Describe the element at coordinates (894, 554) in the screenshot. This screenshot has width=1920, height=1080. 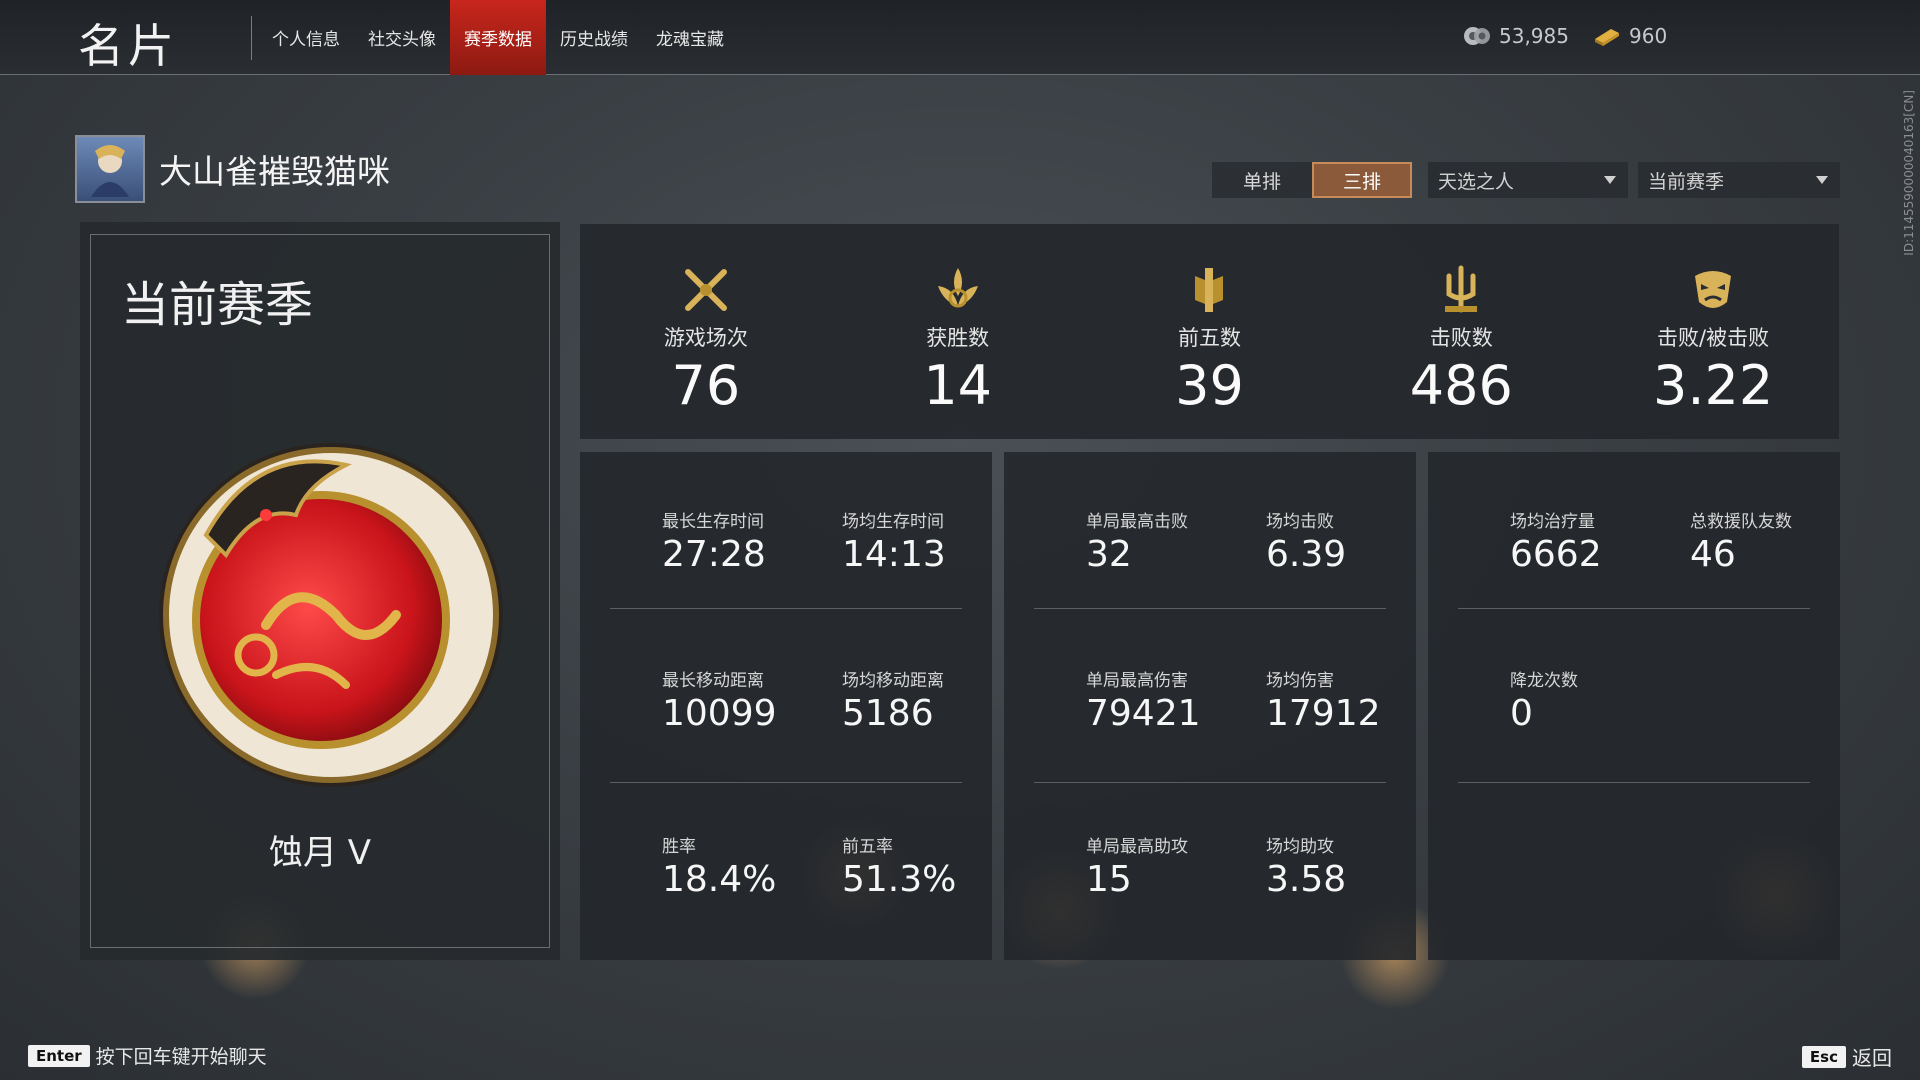
I see `cell-value: 14:13` at that location.